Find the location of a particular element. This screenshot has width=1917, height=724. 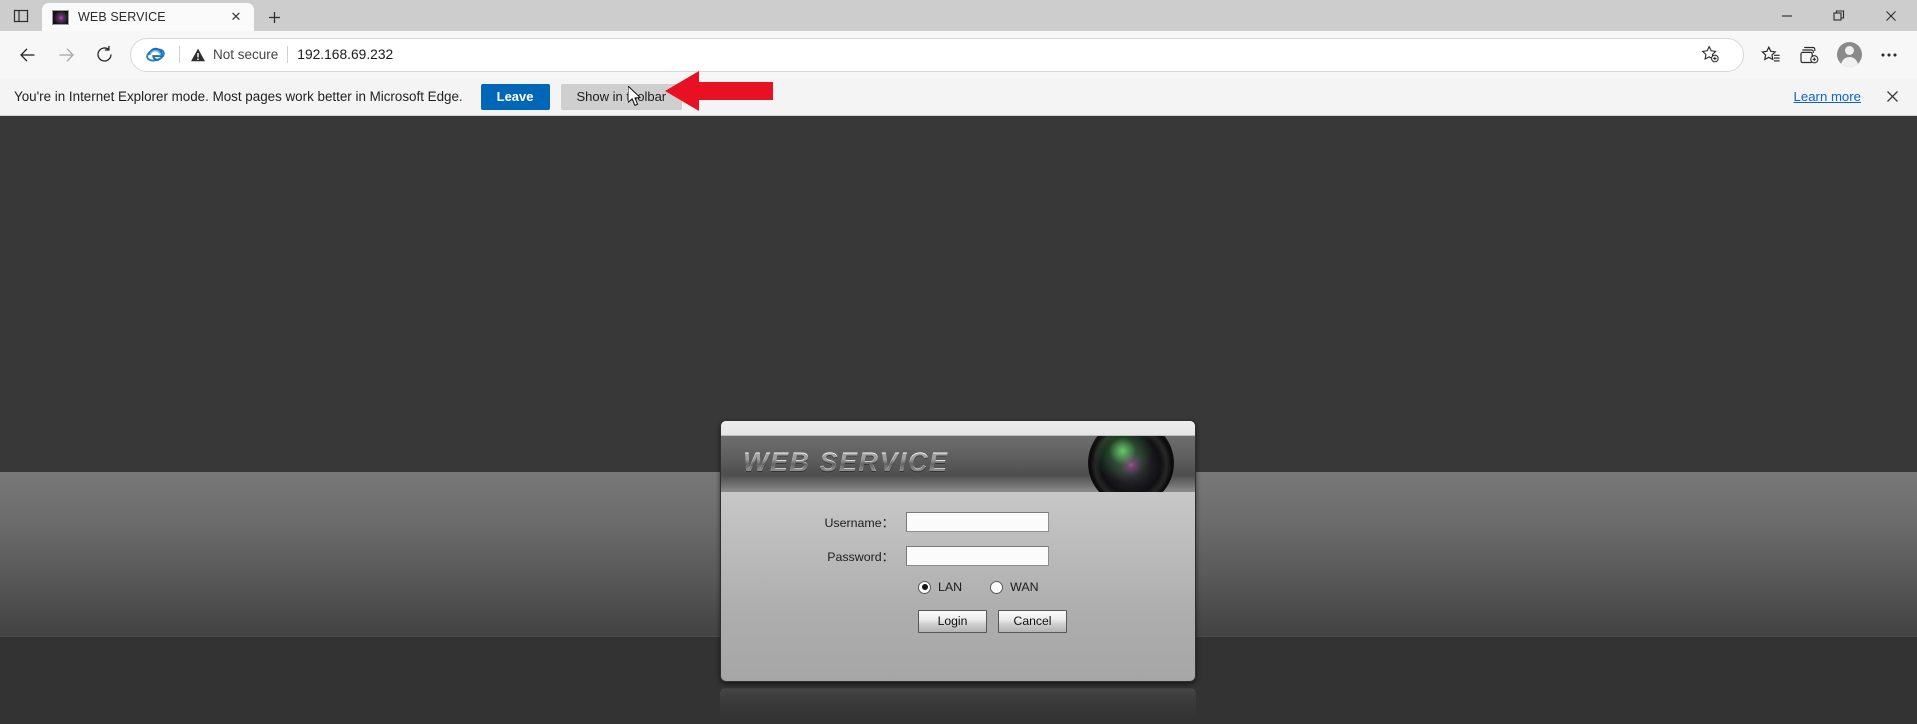

warning-triangle-icon is located at coordinates (197, 54).